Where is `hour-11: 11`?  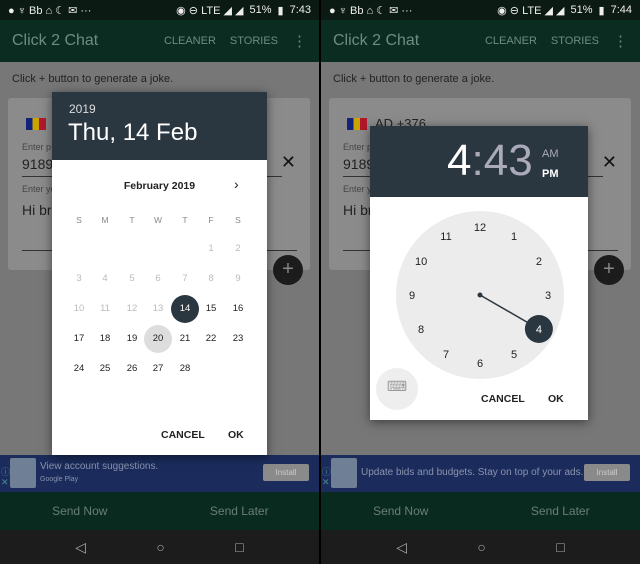 hour-11: 11 is located at coordinates (445, 237).